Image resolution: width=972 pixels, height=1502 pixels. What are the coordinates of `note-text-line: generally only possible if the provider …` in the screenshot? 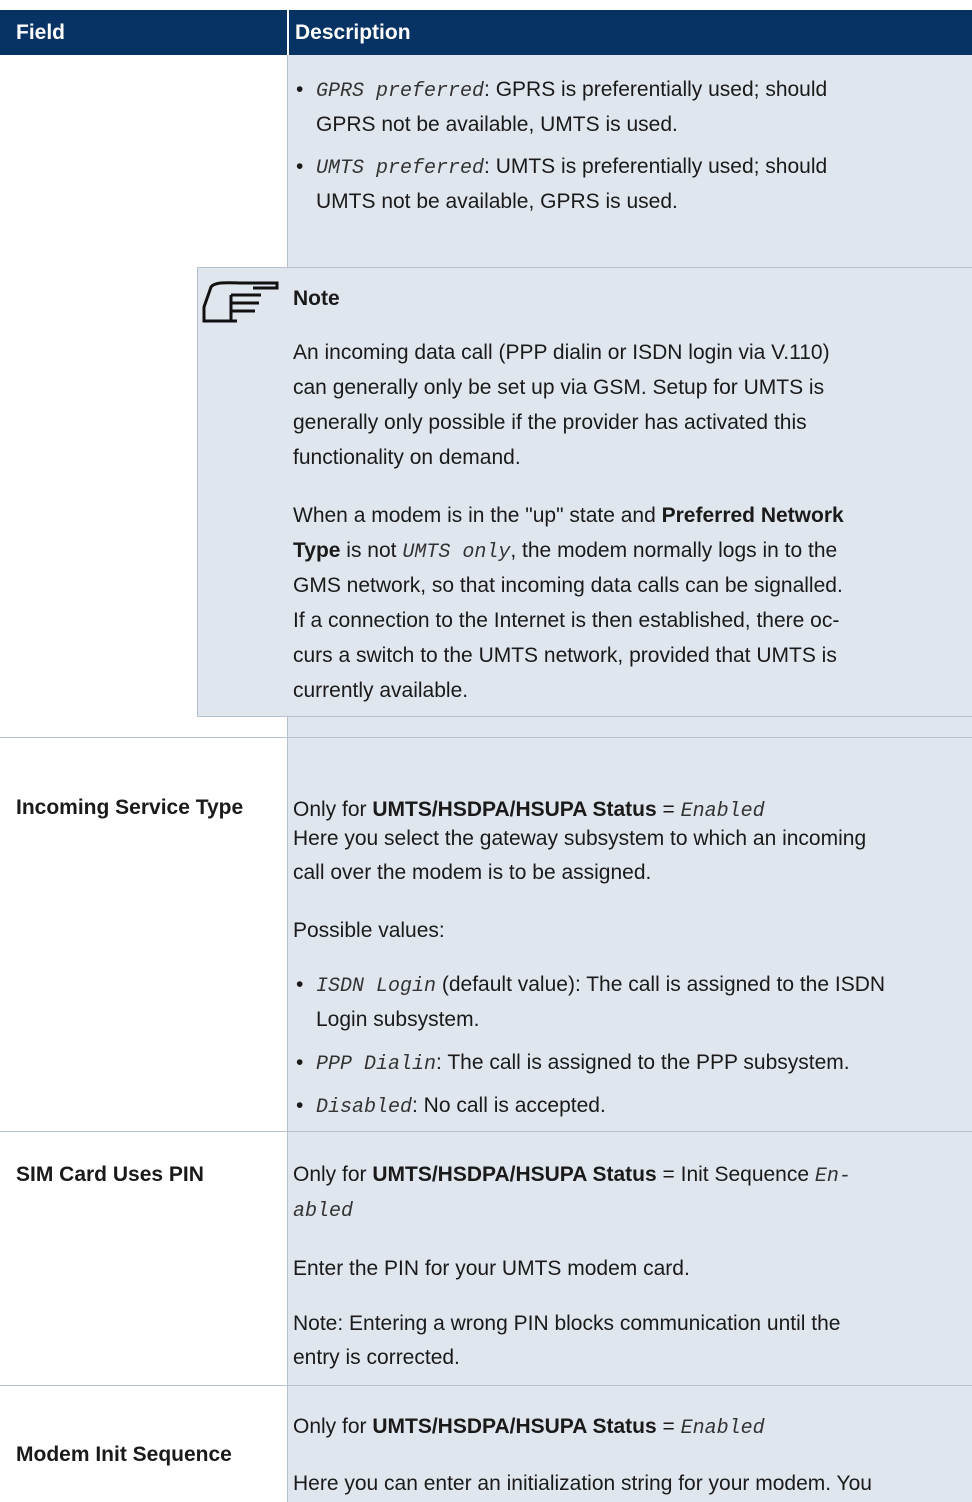 It's located at (550, 422).